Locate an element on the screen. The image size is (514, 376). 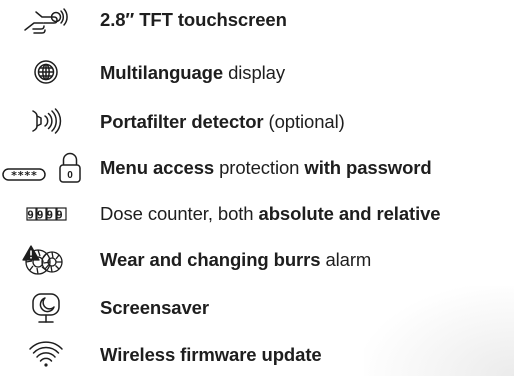
feature-text-part: display is located at coordinates (254, 72).